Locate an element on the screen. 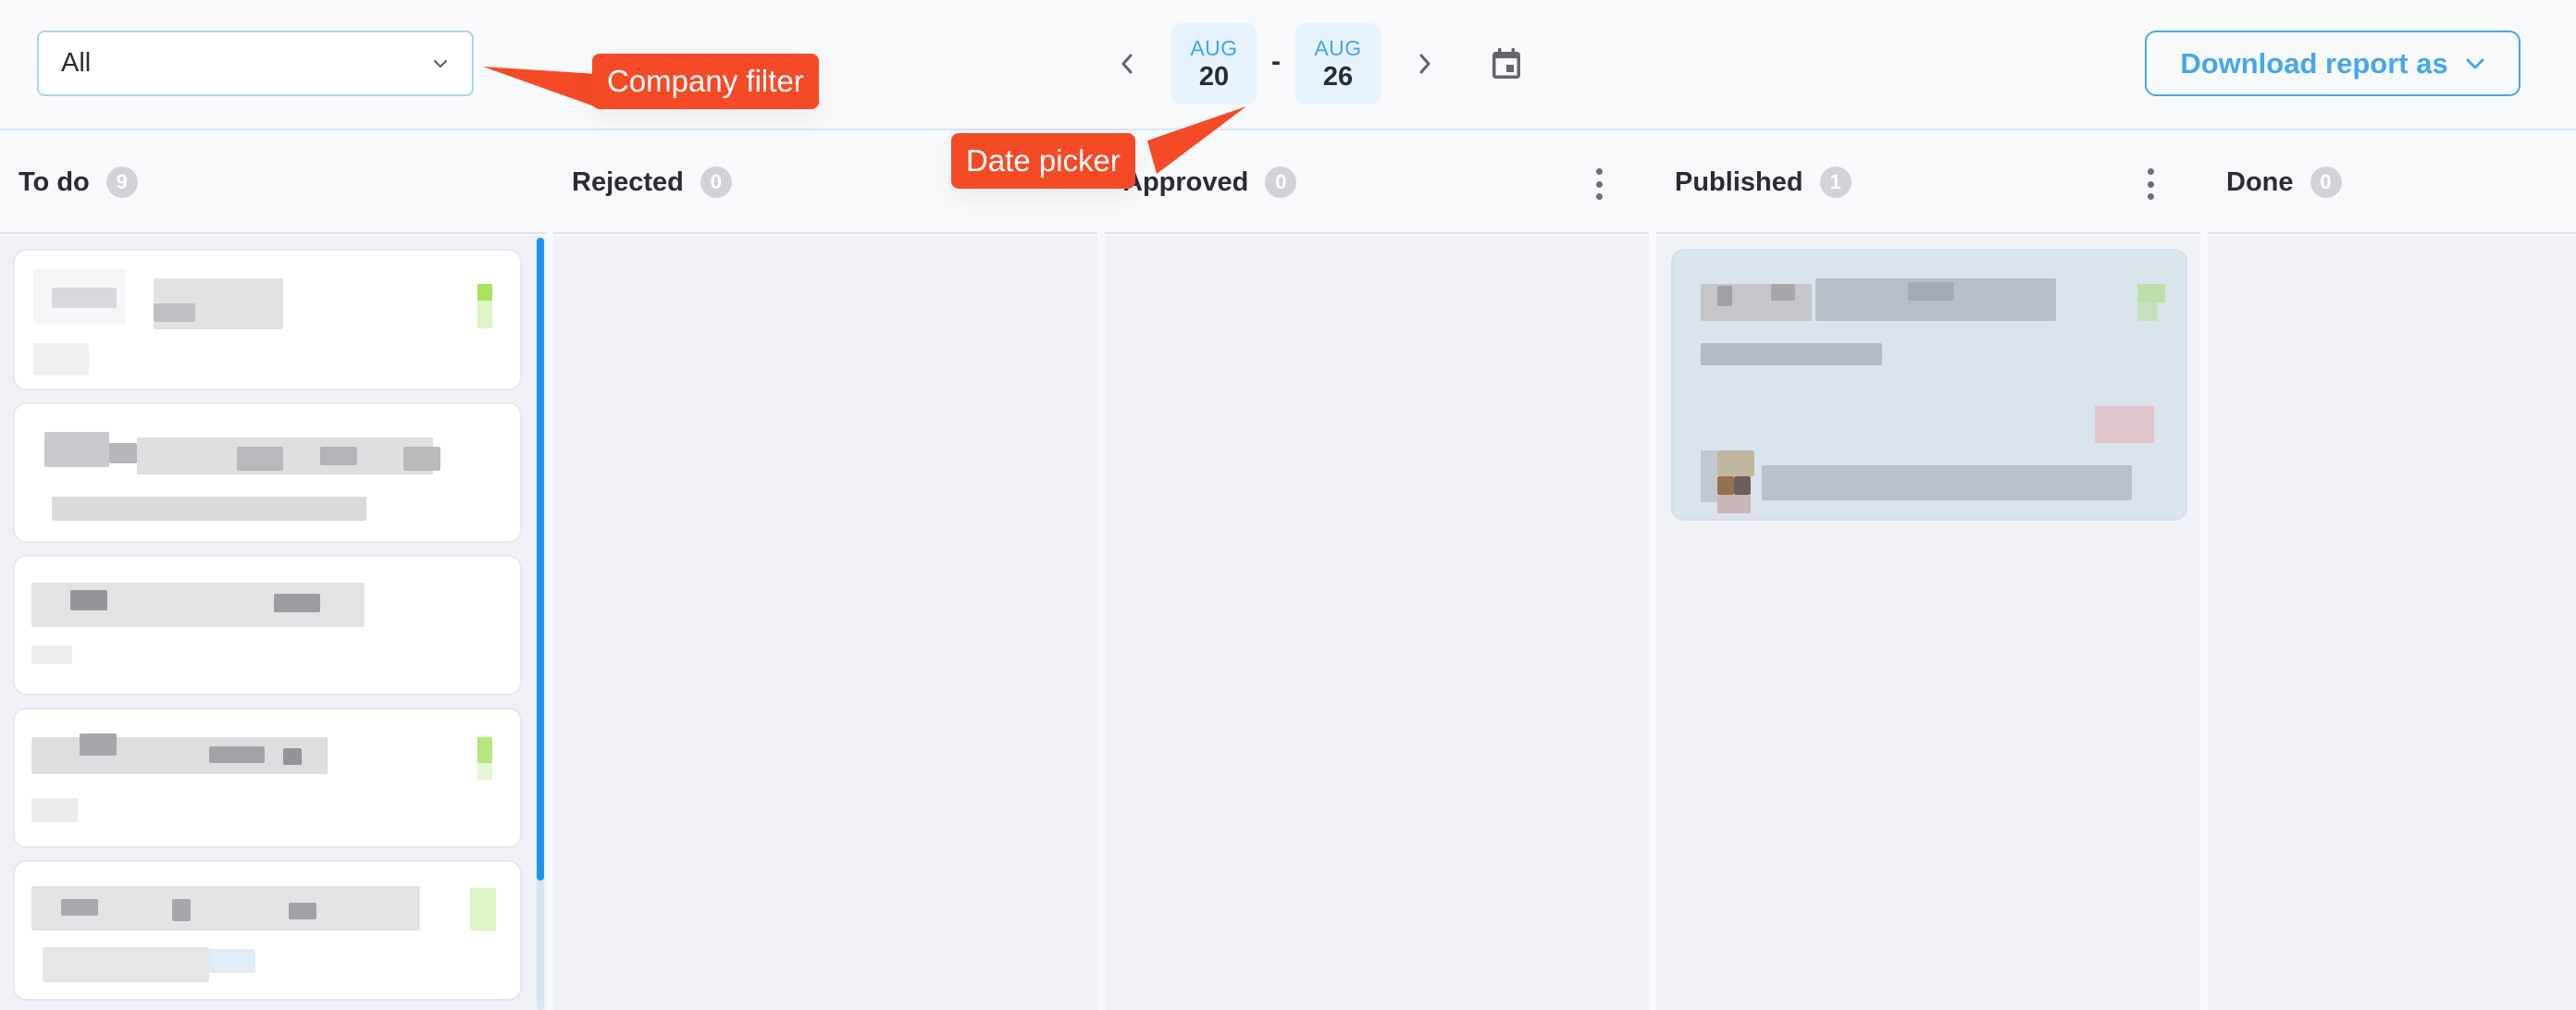 This screenshot has height=1010, width=2576. annotation-date-picker: Date picker is located at coordinates (1043, 161).